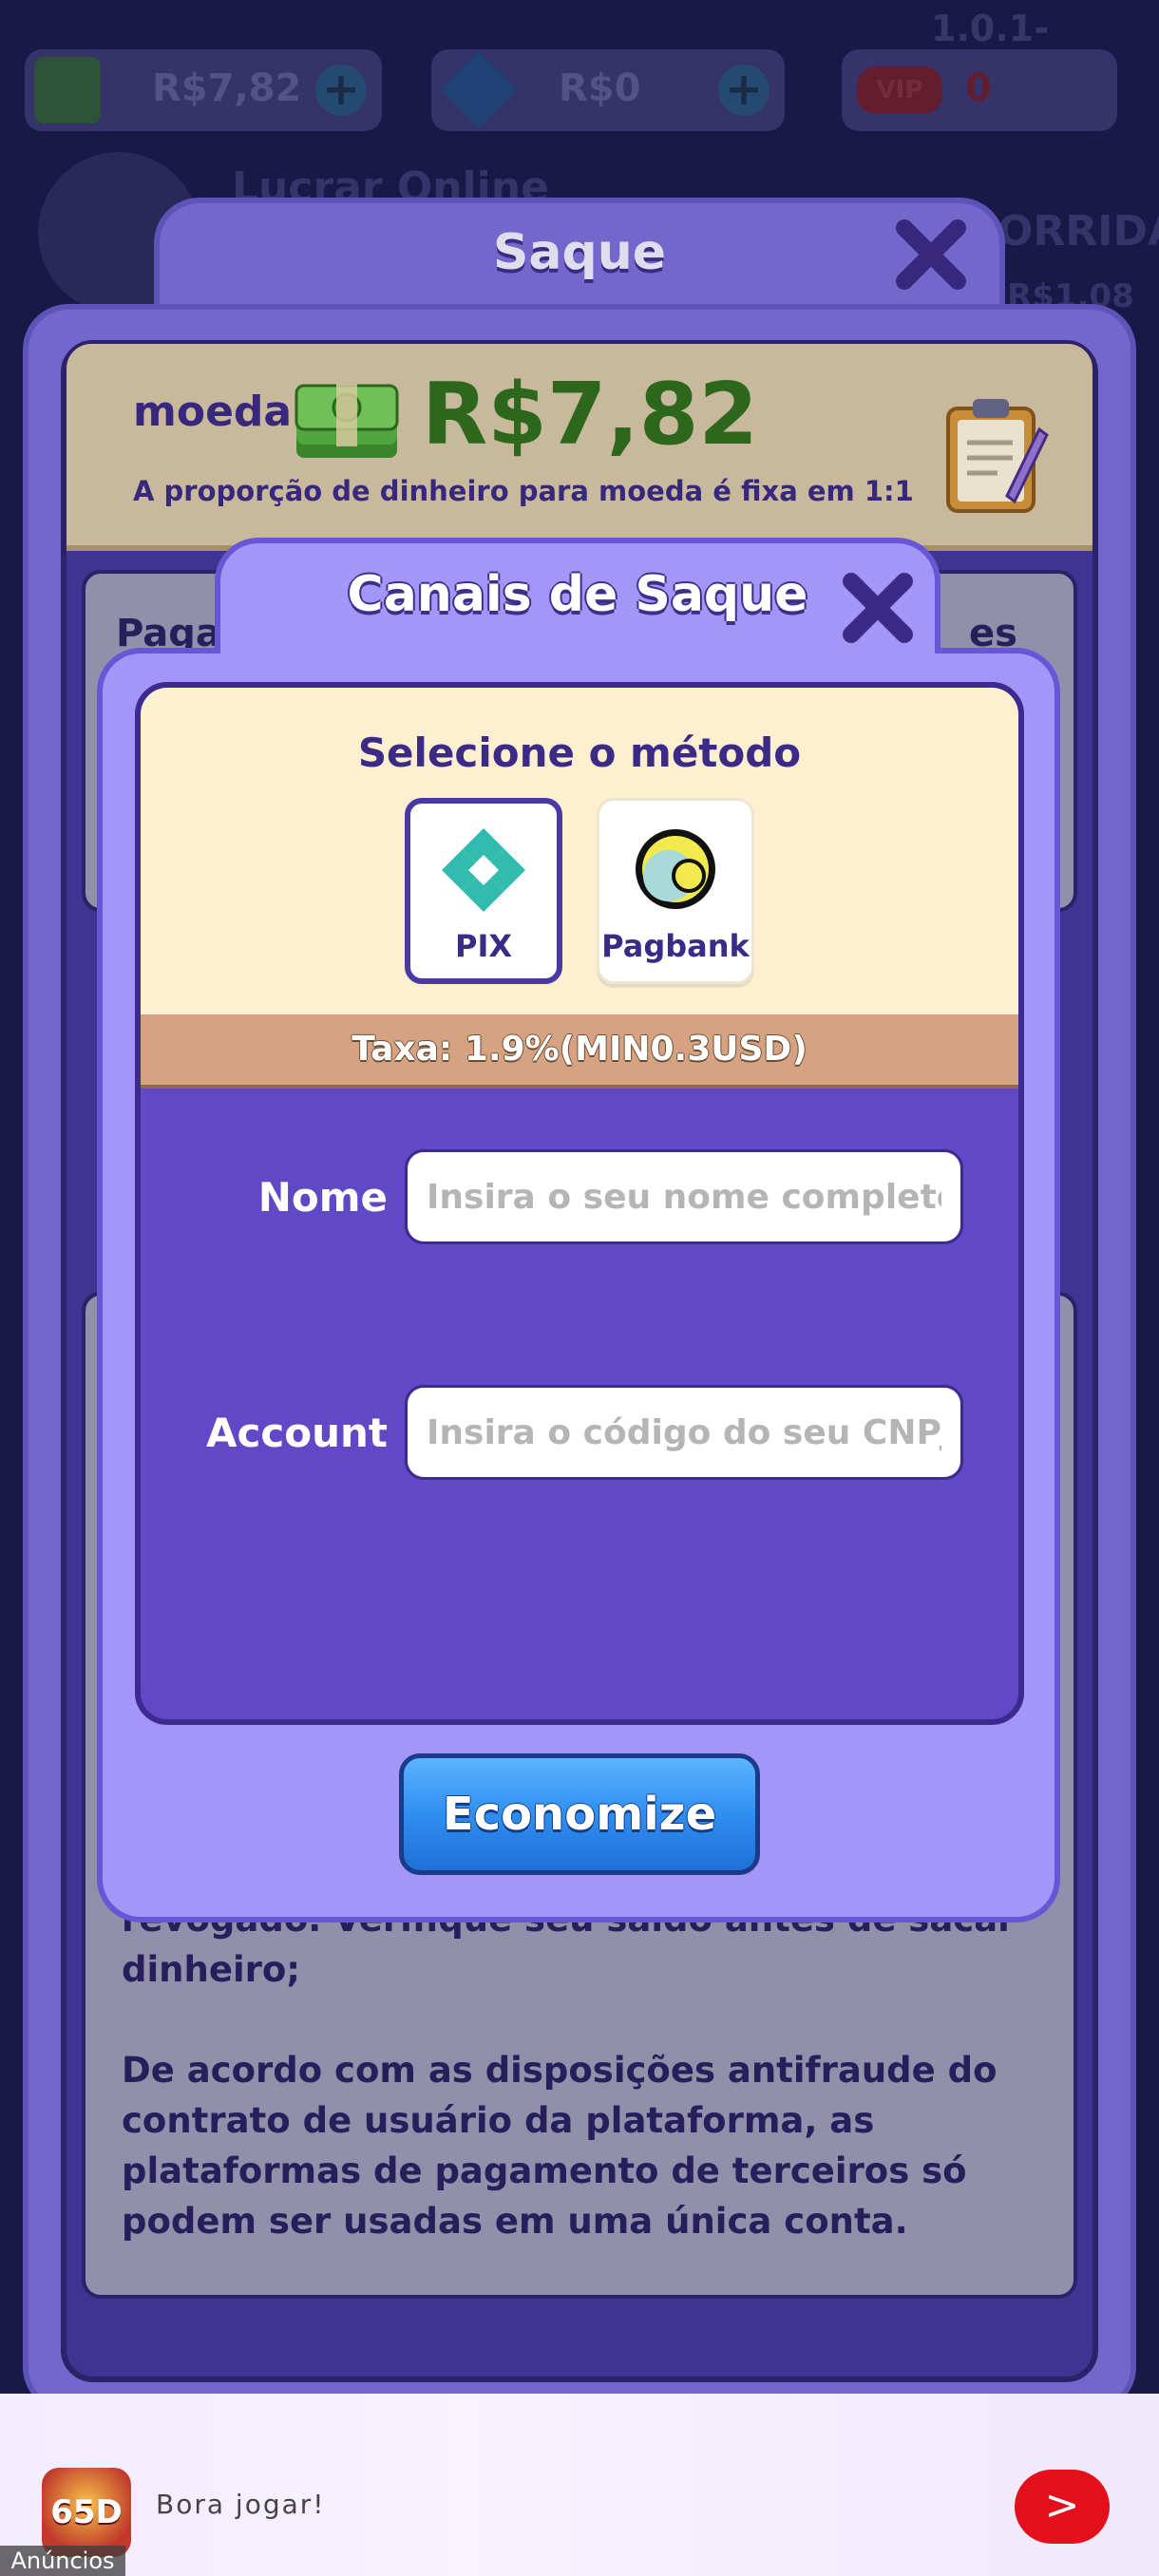 The image size is (1159, 2576). Describe the element at coordinates (322, 1197) in the screenshot. I see `name-label: Nome` at that location.